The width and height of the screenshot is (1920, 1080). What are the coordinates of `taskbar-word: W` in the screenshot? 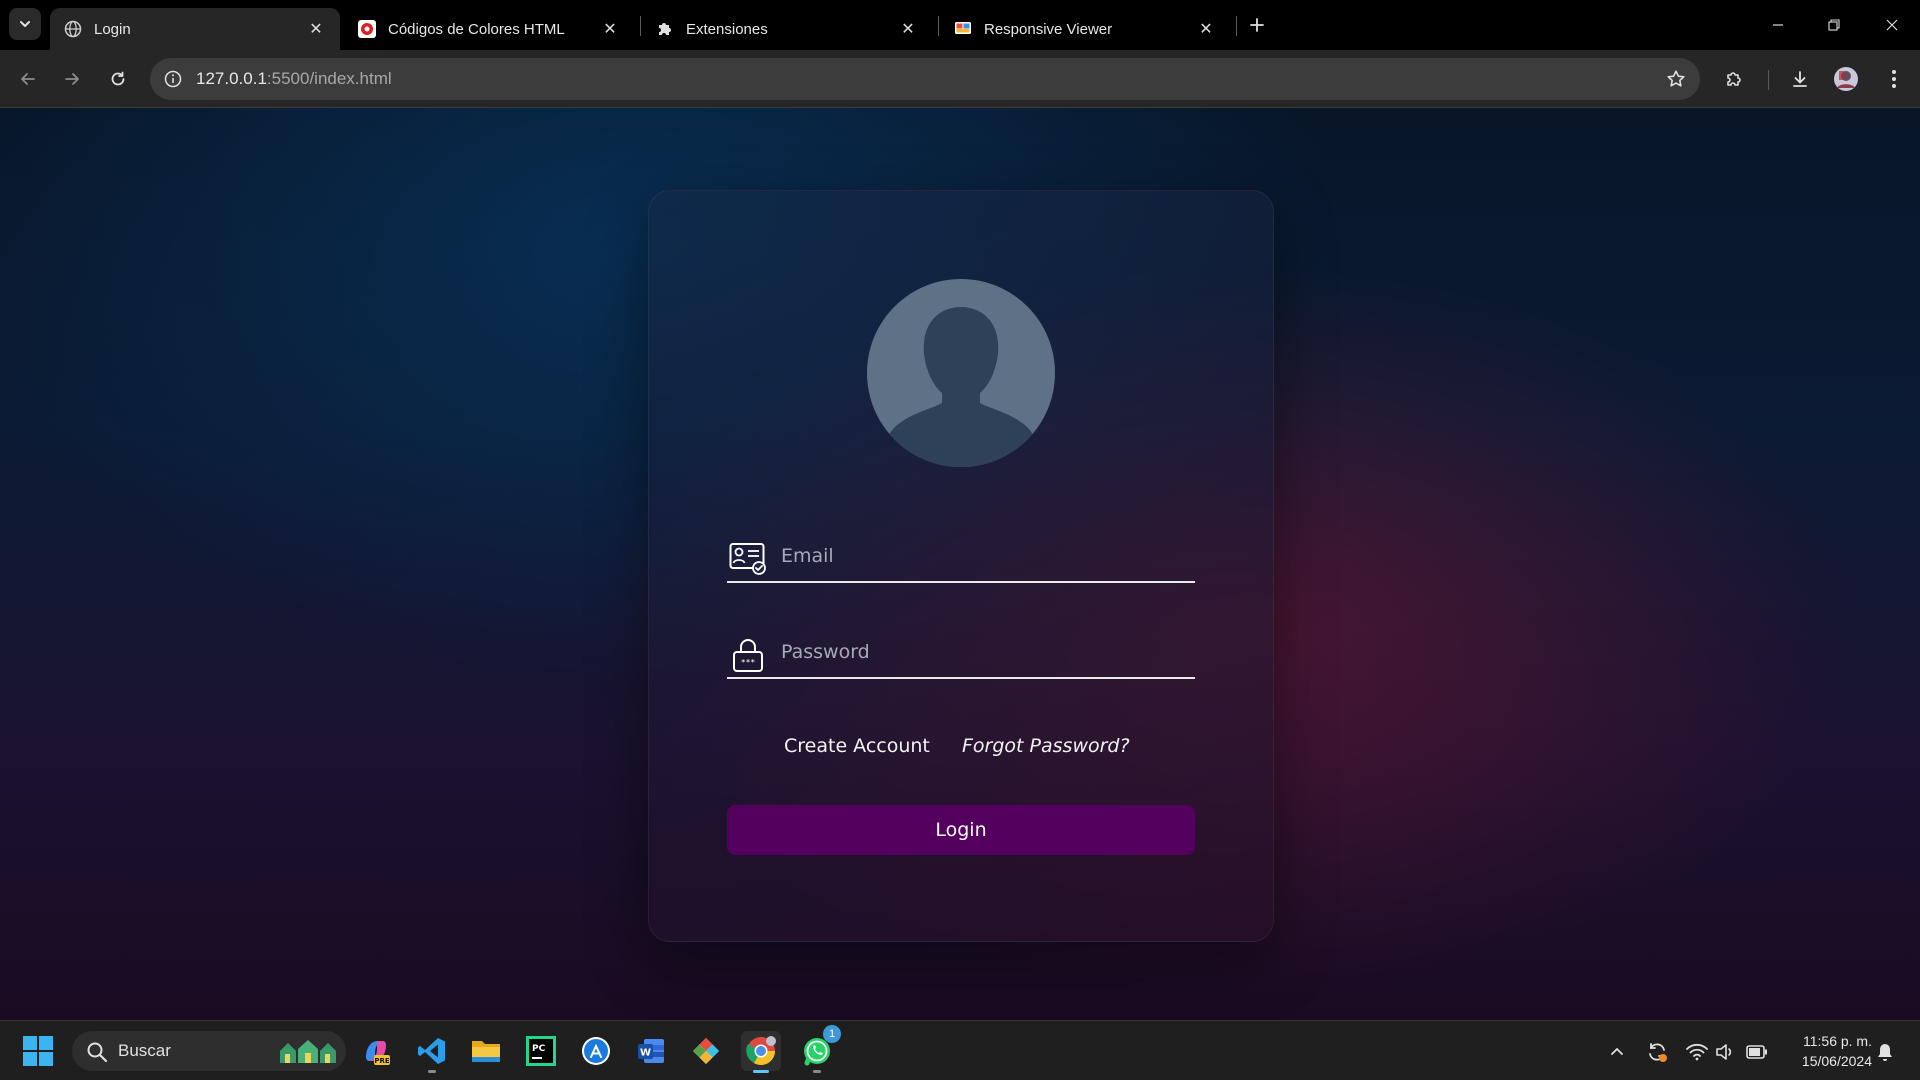 It's located at (651, 1051).